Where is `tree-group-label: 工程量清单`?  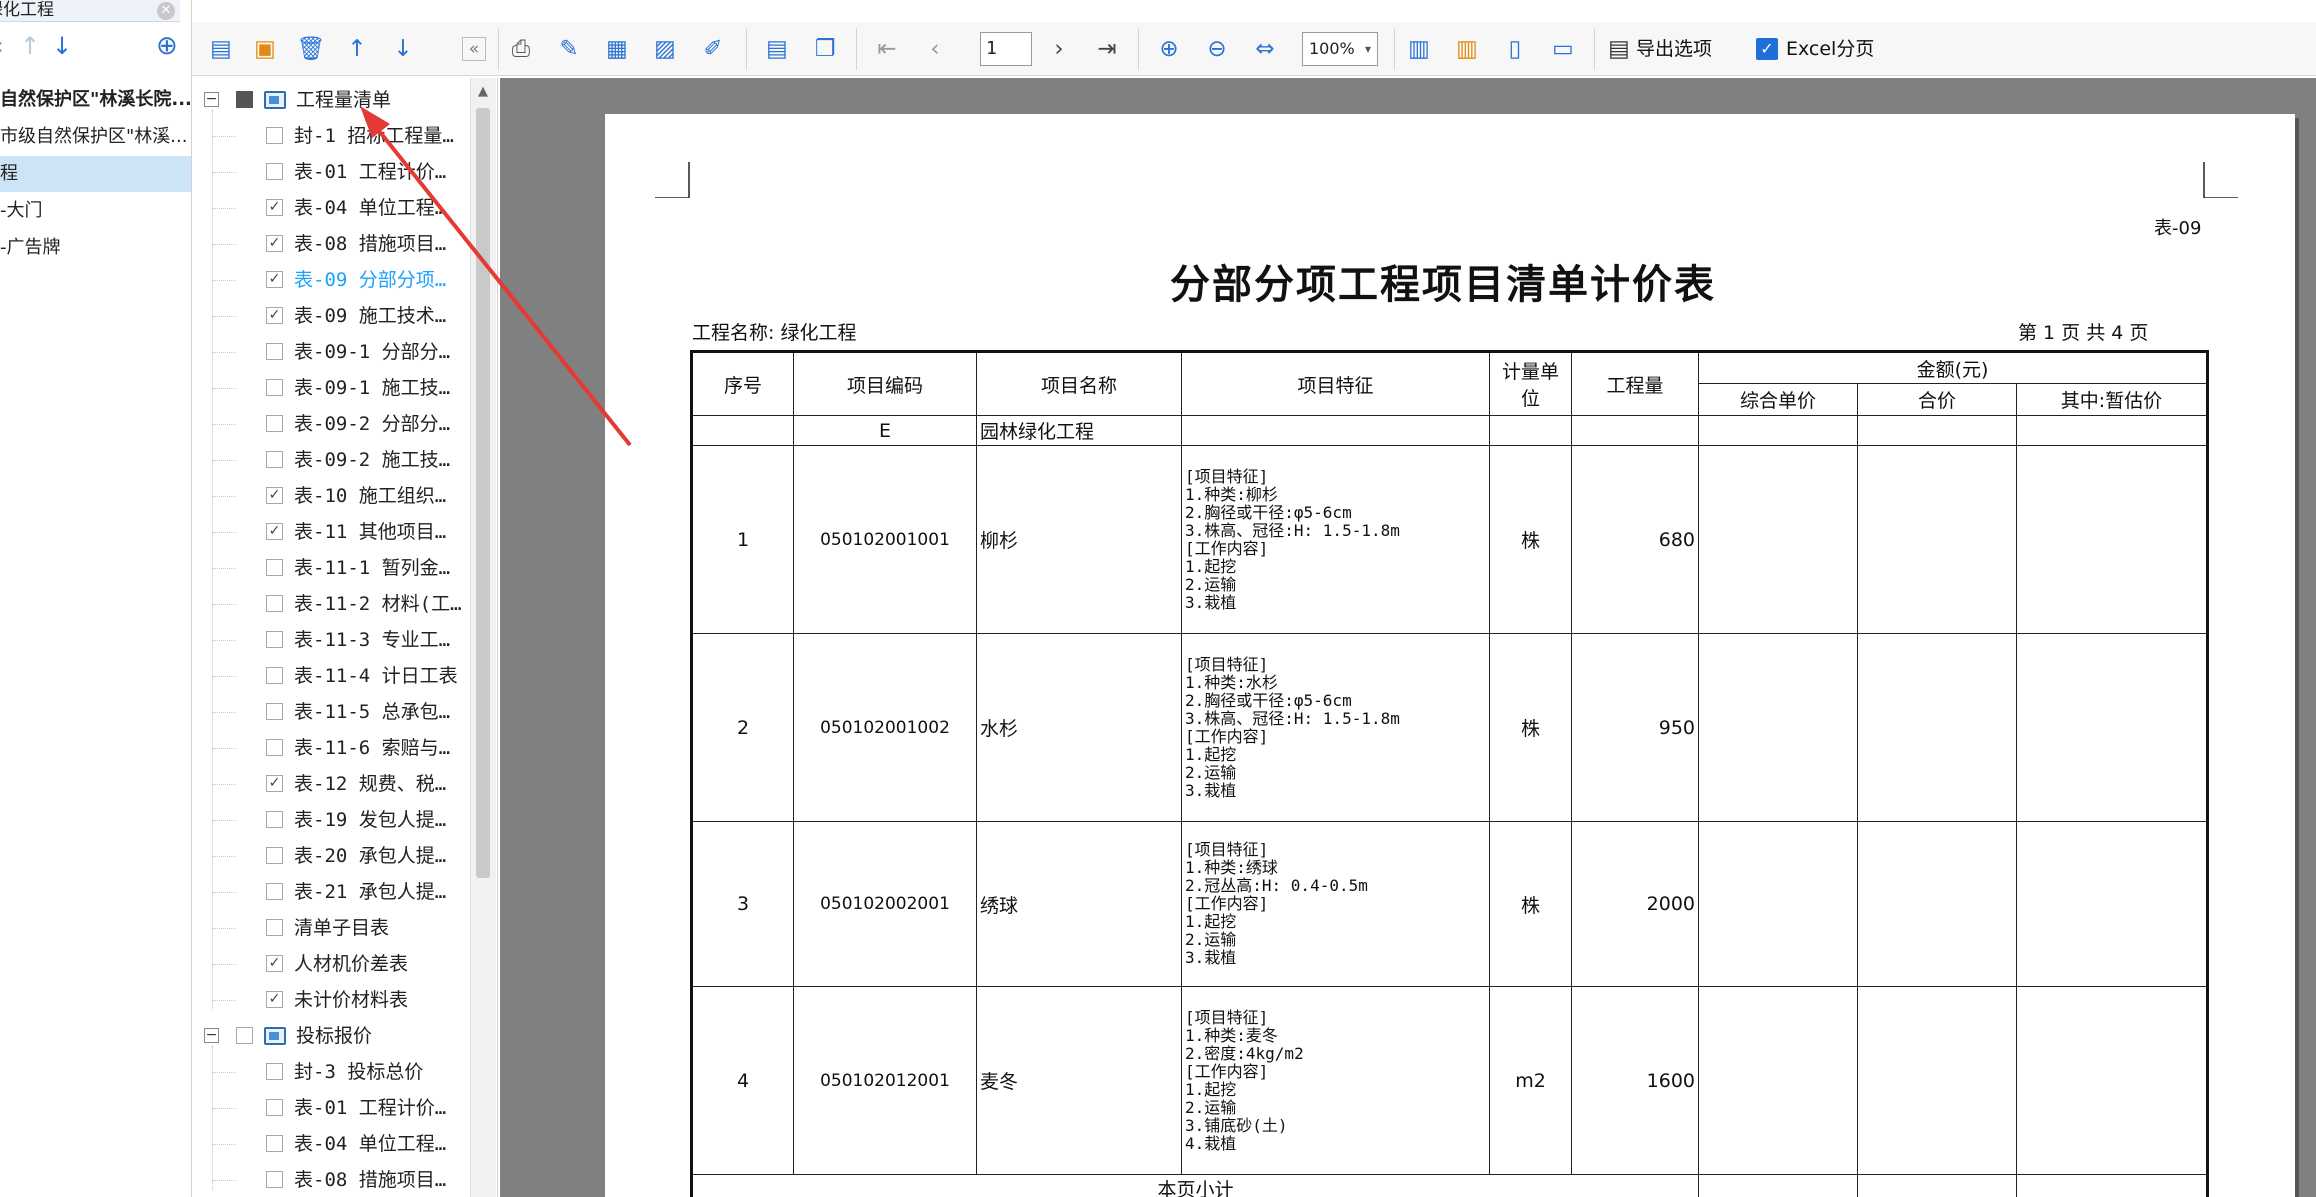
tree-group-label: 工程量清单 is located at coordinates (343, 100).